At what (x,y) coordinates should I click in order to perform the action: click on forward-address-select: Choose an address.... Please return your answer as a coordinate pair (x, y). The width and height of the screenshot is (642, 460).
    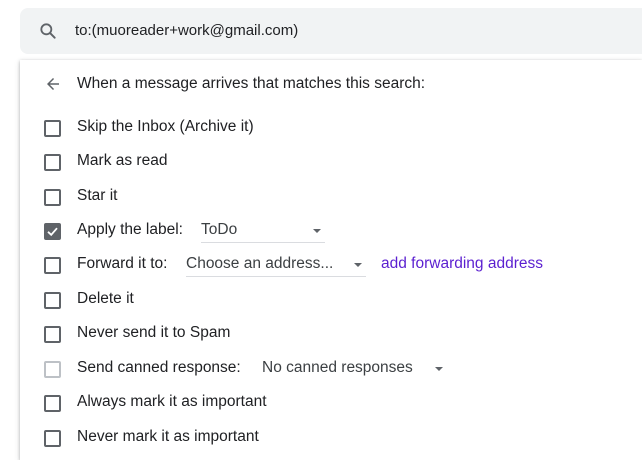
    Looking at the image, I should click on (276, 265).